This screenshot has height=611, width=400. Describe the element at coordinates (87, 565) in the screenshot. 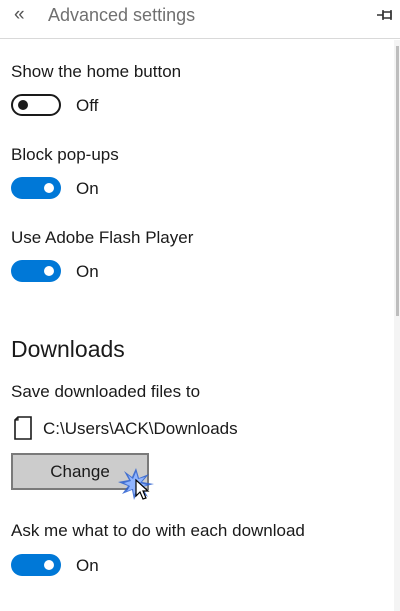

I see `ask-download-state: On` at that location.